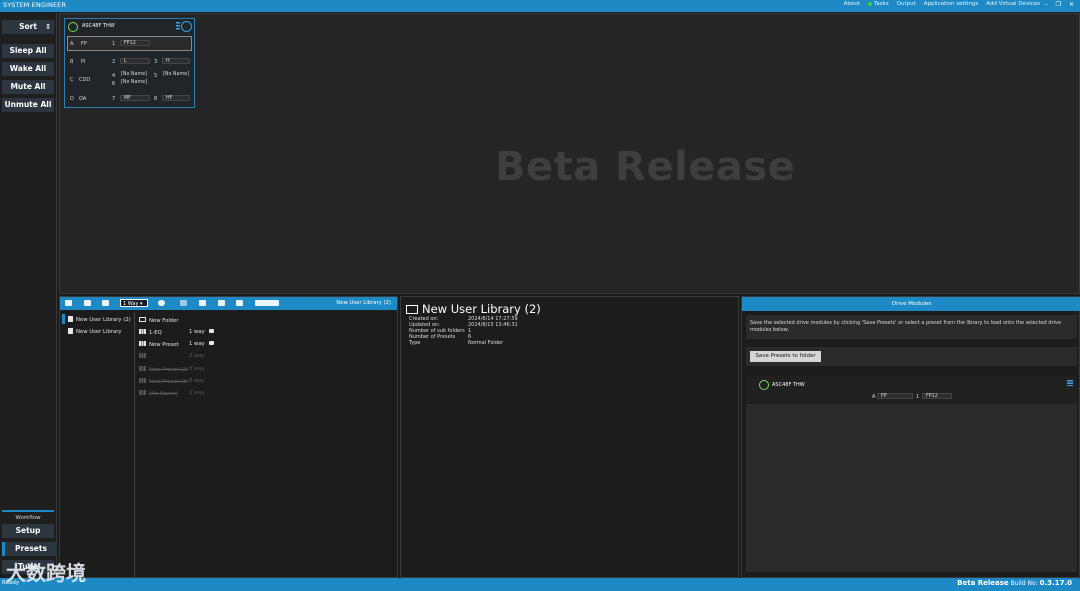  What do you see at coordinates (183, 303) in the screenshot?
I see `new-folder-icon` at bounding box center [183, 303].